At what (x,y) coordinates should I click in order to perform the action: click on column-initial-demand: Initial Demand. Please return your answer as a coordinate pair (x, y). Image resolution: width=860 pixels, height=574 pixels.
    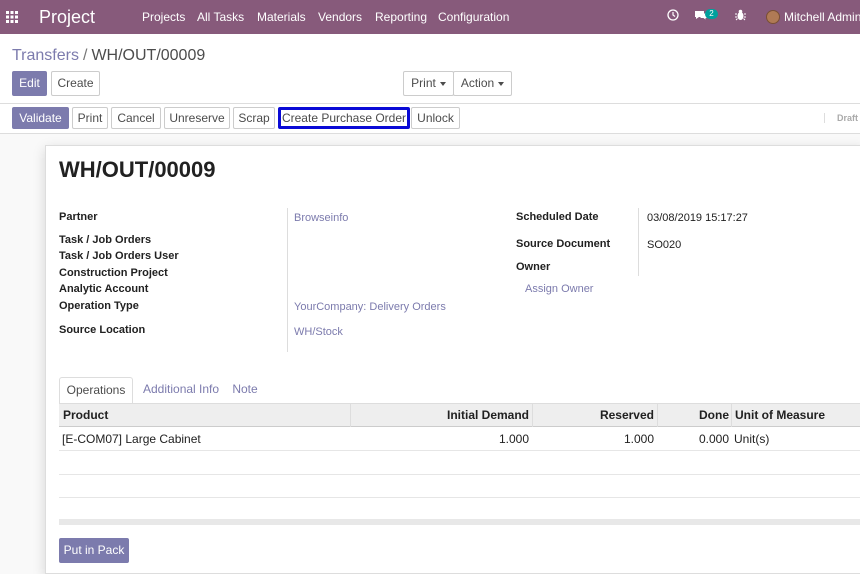
    Looking at the image, I should click on (488, 415).